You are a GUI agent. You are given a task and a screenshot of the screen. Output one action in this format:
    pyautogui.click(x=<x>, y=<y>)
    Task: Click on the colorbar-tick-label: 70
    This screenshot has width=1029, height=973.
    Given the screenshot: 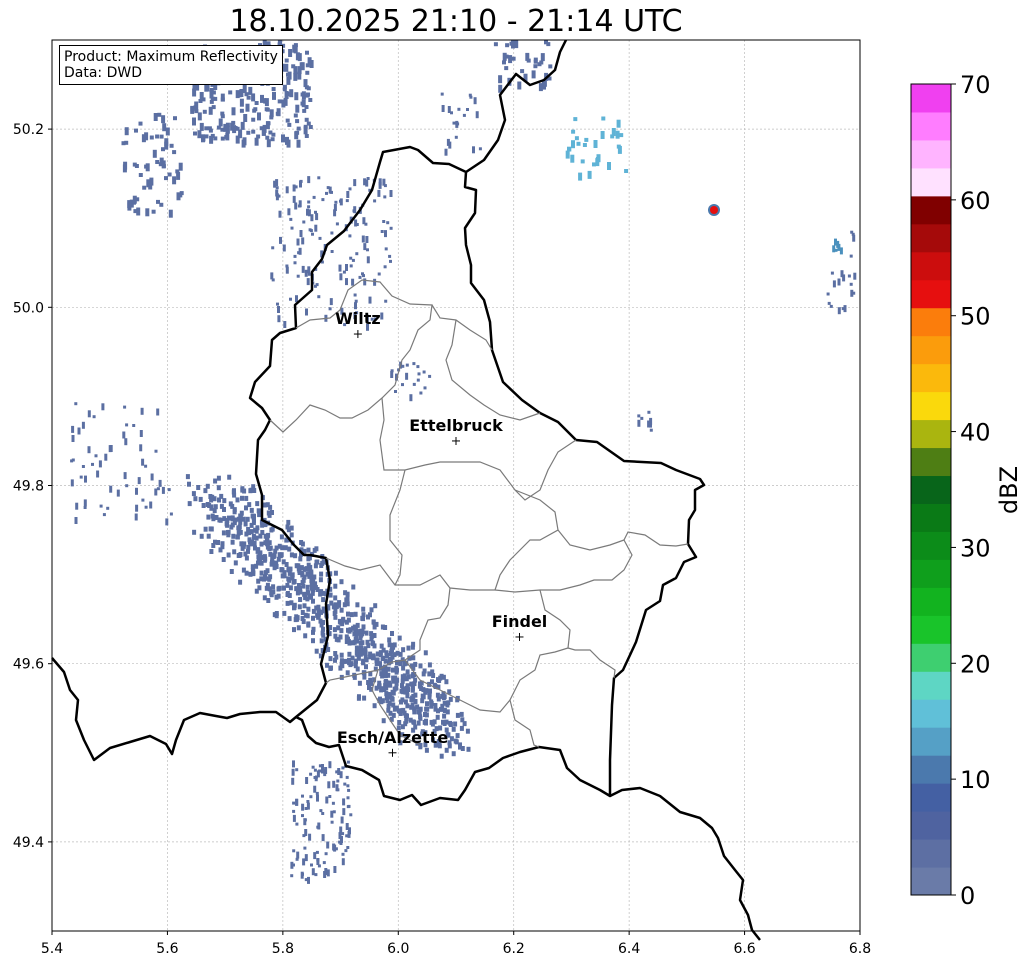 What is the action you would take?
    pyautogui.click(x=975, y=85)
    